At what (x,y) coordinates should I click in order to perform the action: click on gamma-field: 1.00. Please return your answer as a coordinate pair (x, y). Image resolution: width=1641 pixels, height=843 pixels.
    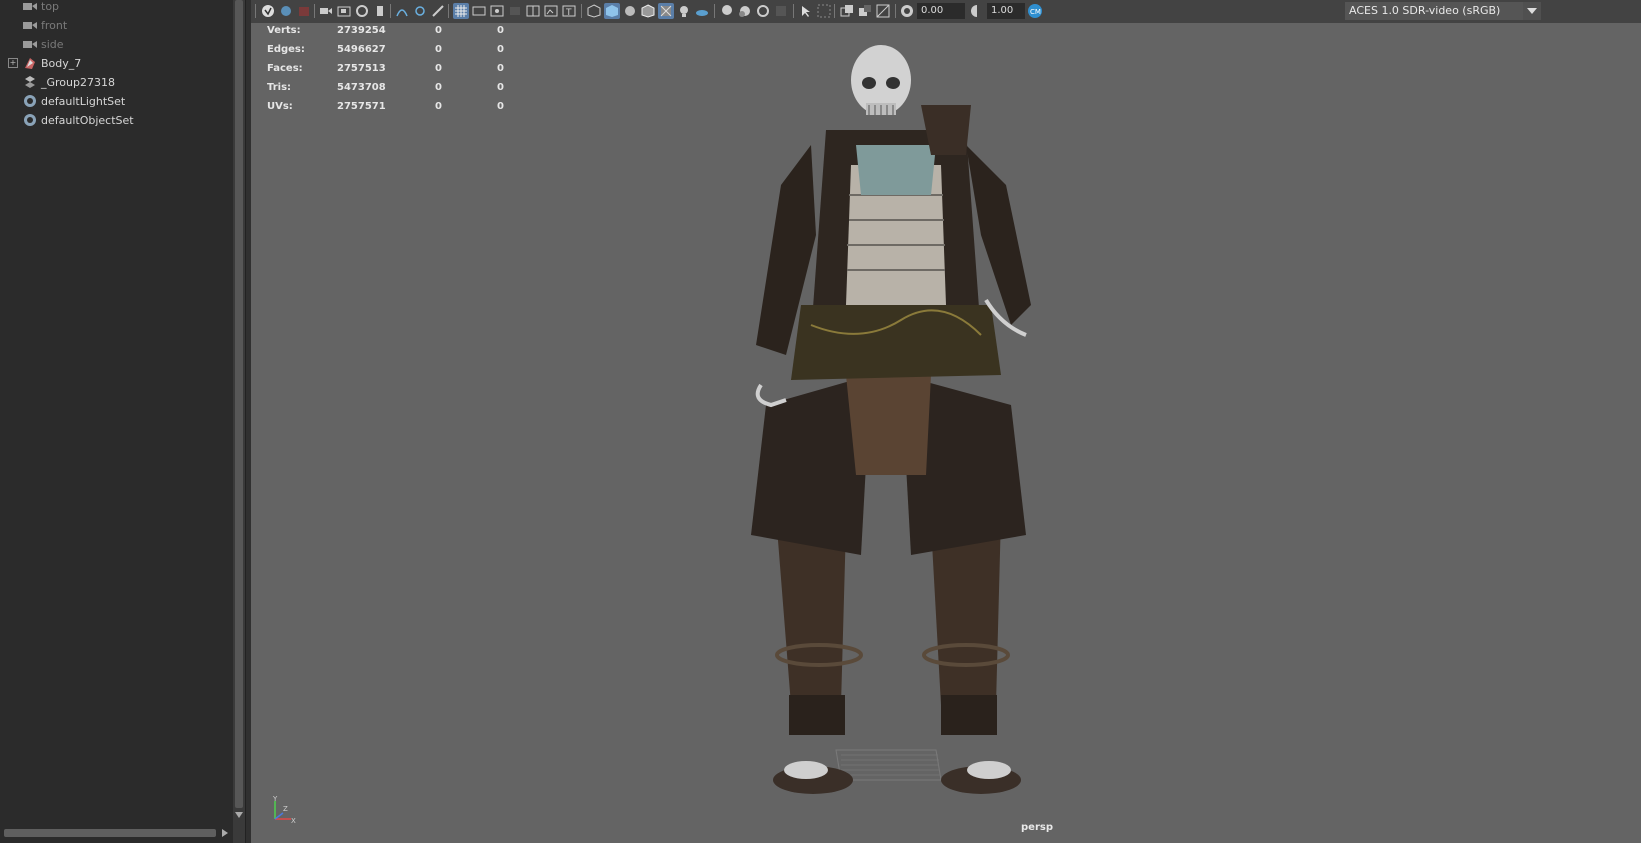
    Looking at the image, I should click on (1006, 11).